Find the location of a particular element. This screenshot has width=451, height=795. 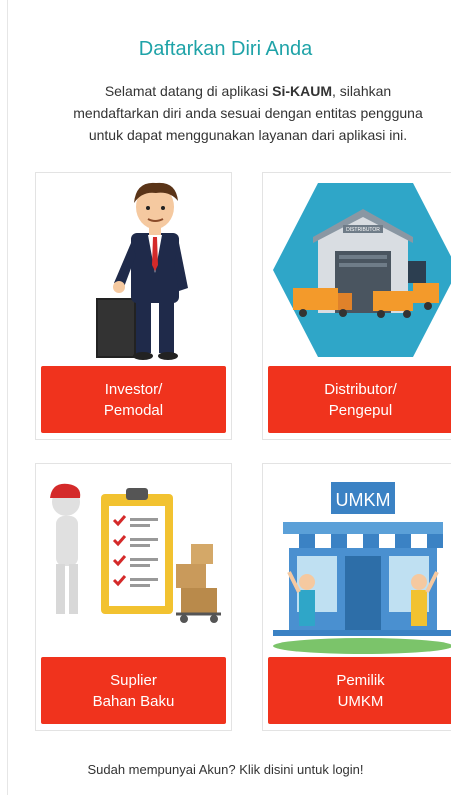

supplier-label-line1: Suplier is located at coordinates (133, 680).